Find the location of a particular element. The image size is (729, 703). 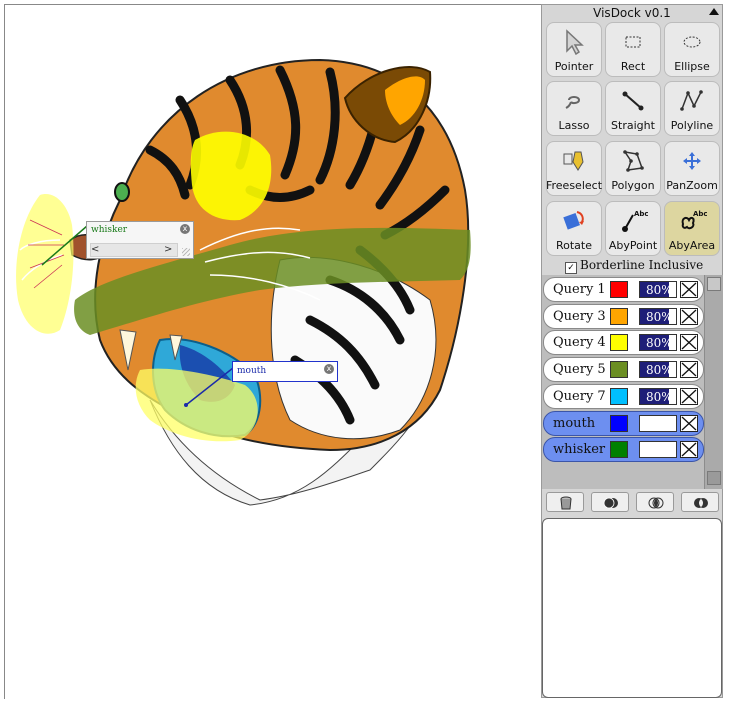

query-item: Query 5 80% is located at coordinates (623, 370).